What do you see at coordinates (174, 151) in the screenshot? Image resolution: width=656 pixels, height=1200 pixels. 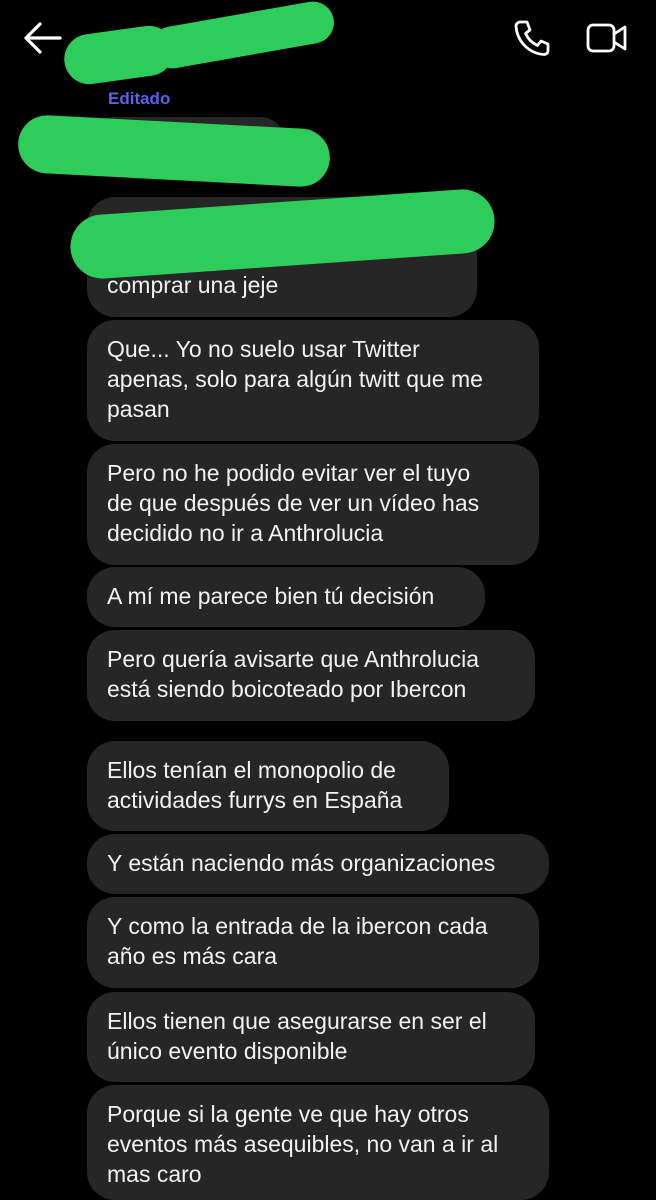 I see `redacted-message-content` at bounding box center [174, 151].